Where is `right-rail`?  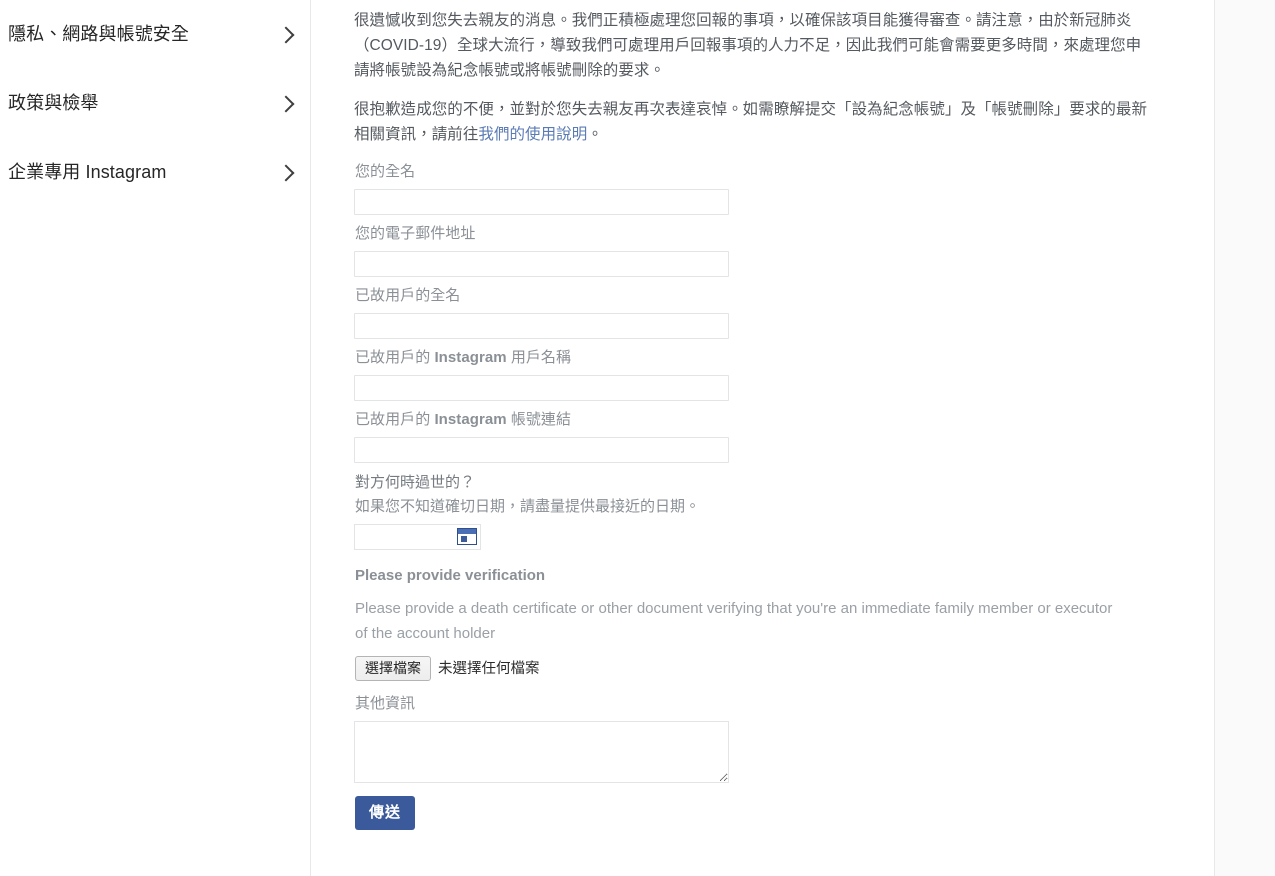 right-rail is located at coordinates (1244, 438).